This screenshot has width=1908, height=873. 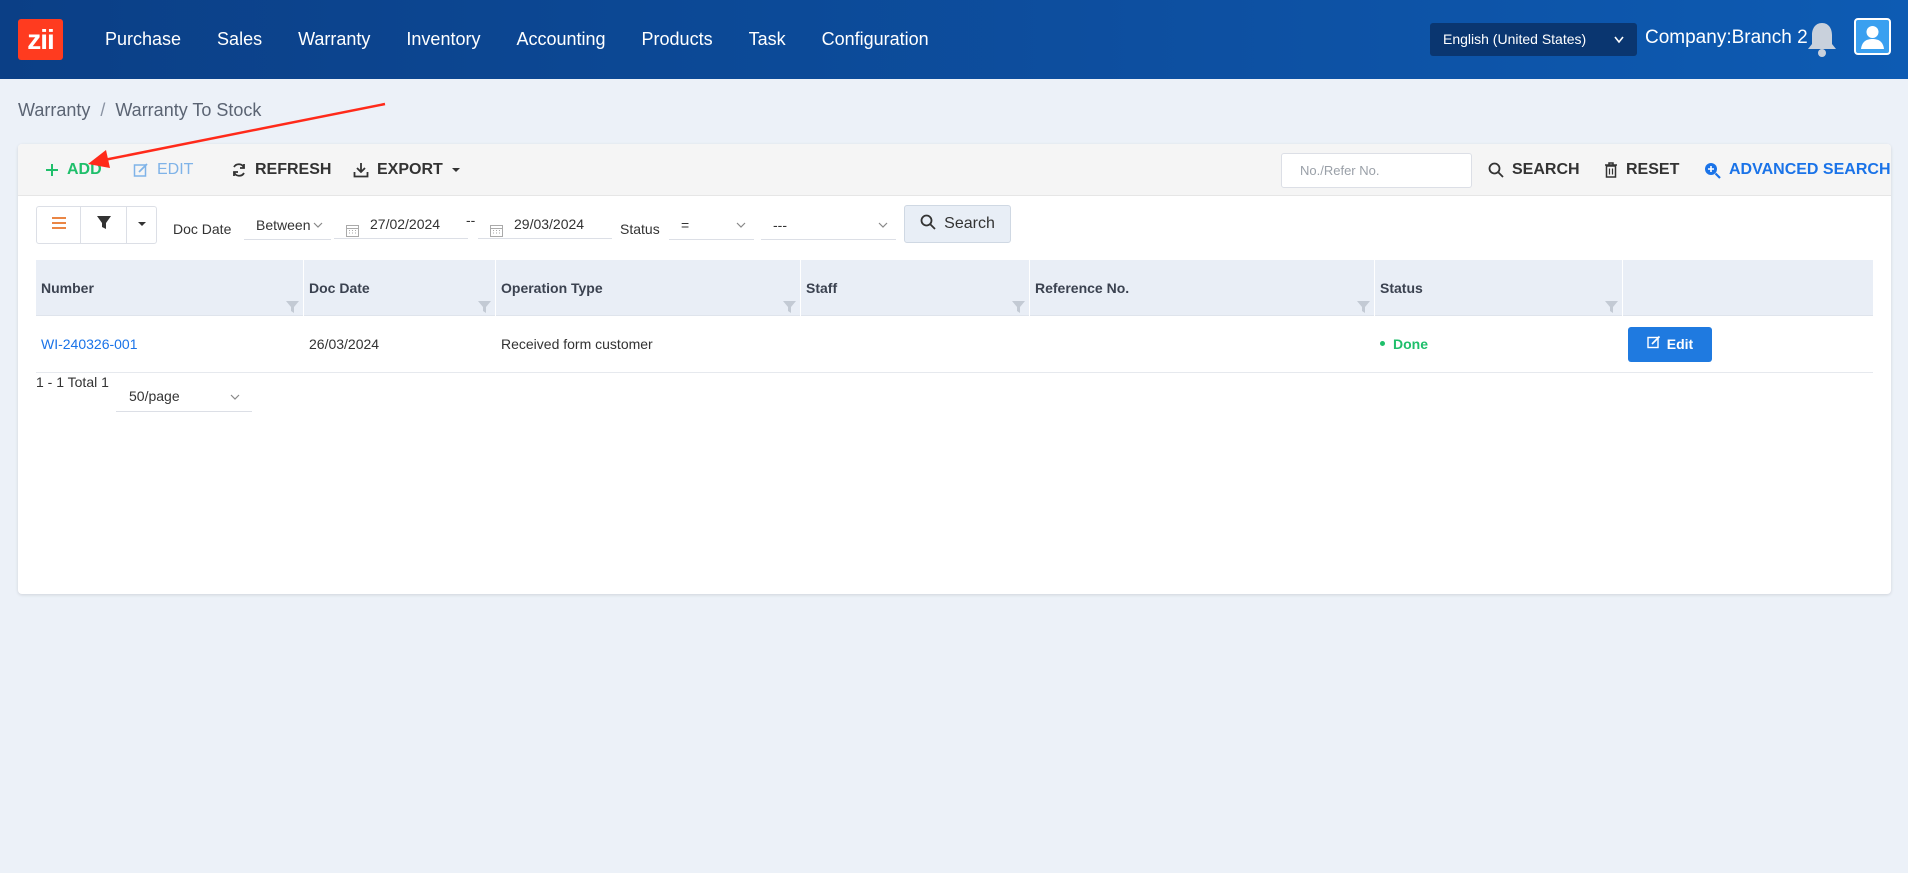 I want to click on cell-operation-type: Received form customer, so click(x=577, y=344).